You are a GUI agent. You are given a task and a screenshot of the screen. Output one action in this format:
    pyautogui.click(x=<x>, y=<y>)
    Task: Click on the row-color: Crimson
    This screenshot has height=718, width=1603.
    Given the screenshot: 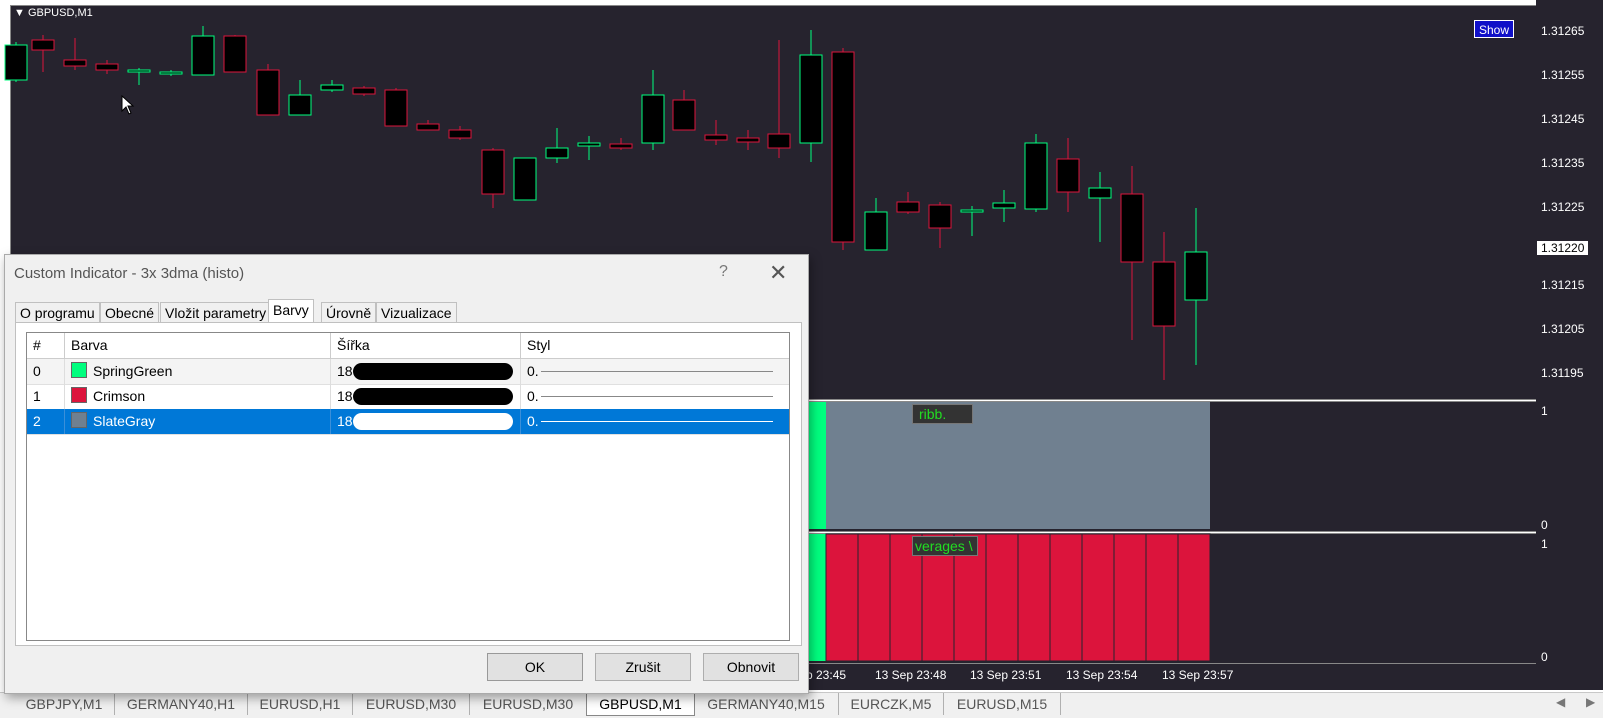 What is the action you would take?
    pyautogui.click(x=198, y=396)
    